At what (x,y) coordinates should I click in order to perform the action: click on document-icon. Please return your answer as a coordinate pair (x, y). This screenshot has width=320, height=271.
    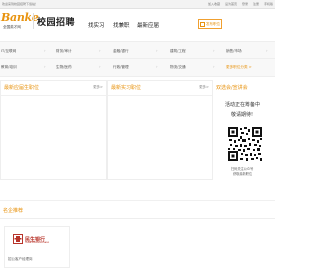
    Looking at the image, I should click on (202, 24).